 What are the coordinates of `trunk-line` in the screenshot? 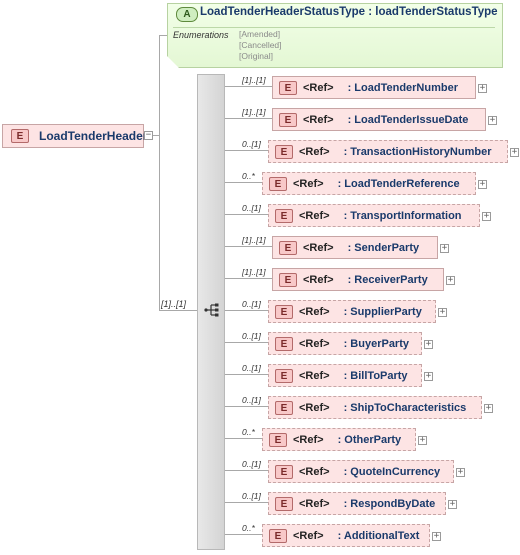 It's located at (159, 173).